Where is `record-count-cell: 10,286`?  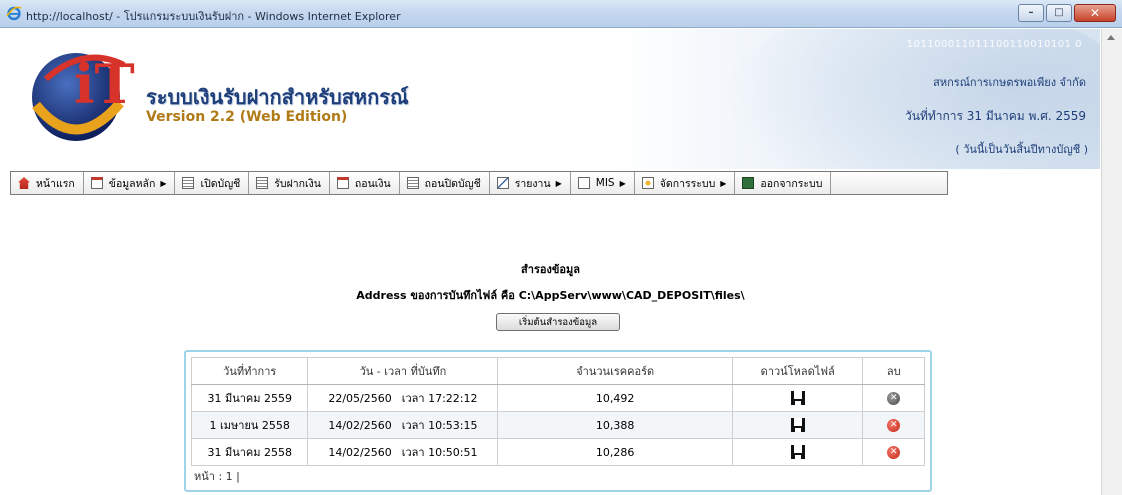 record-count-cell: 10,286 is located at coordinates (615, 452).